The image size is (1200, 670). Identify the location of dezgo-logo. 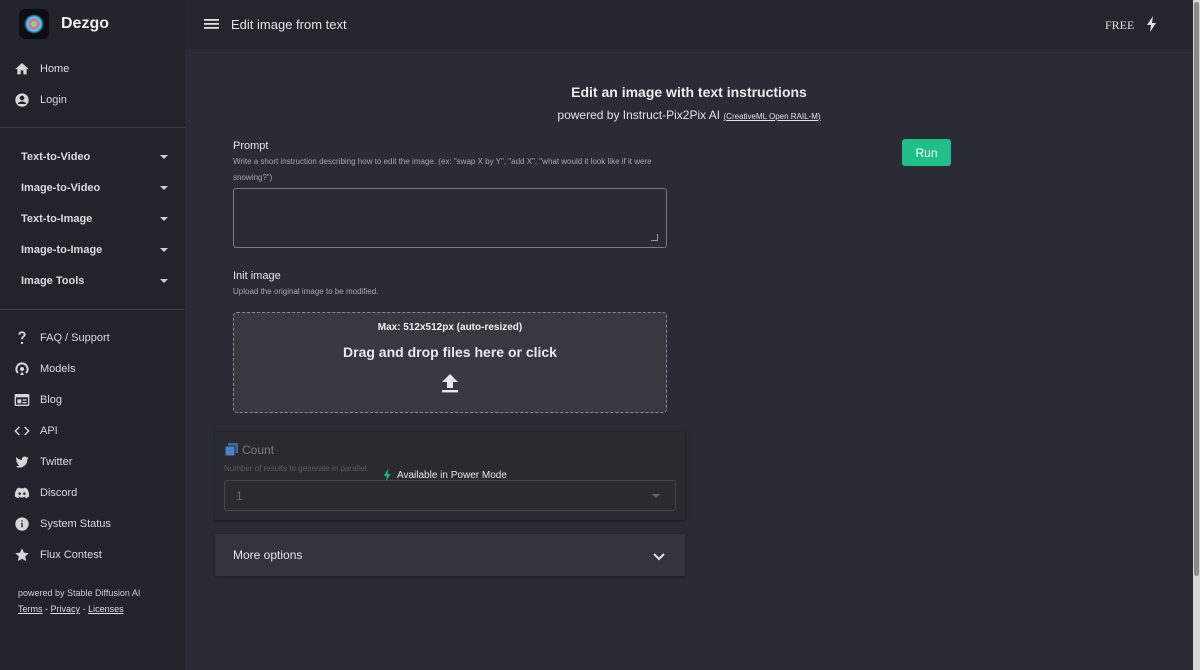
(34, 24).